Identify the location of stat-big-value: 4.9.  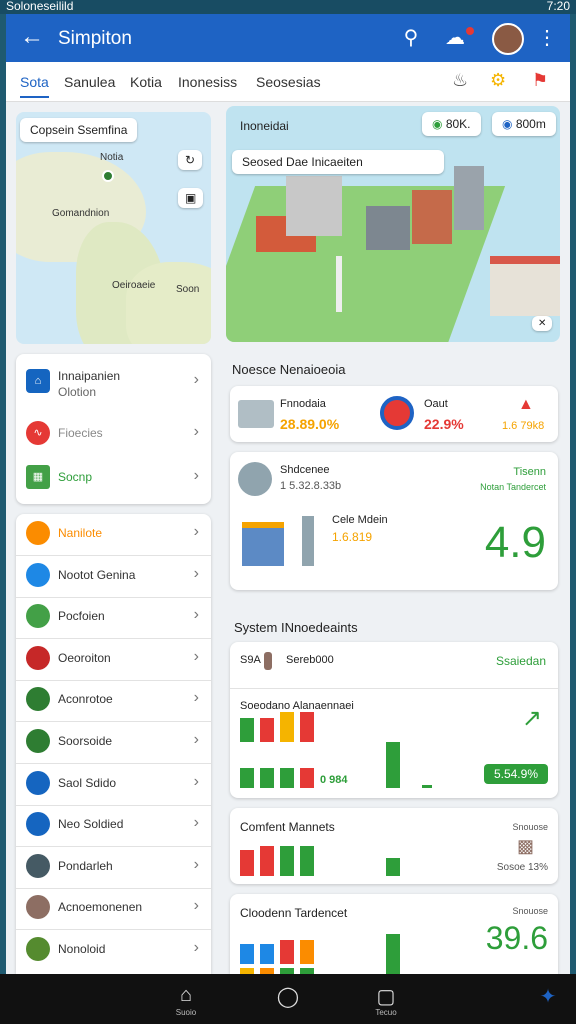
(515, 542).